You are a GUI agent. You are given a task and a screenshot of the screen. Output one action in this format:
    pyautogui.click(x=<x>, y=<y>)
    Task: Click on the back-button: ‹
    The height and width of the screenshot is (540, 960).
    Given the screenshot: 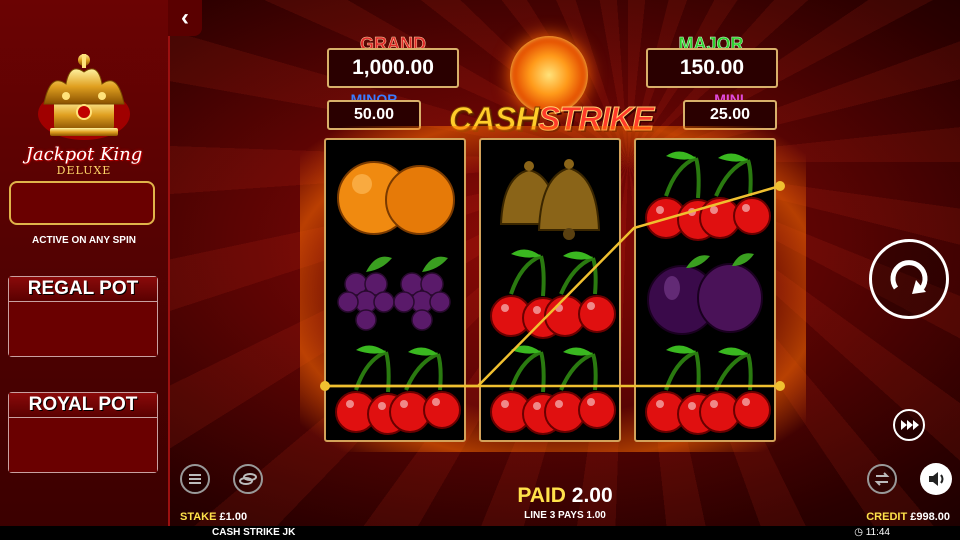 What is the action you would take?
    pyautogui.click(x=185, y=18)
    